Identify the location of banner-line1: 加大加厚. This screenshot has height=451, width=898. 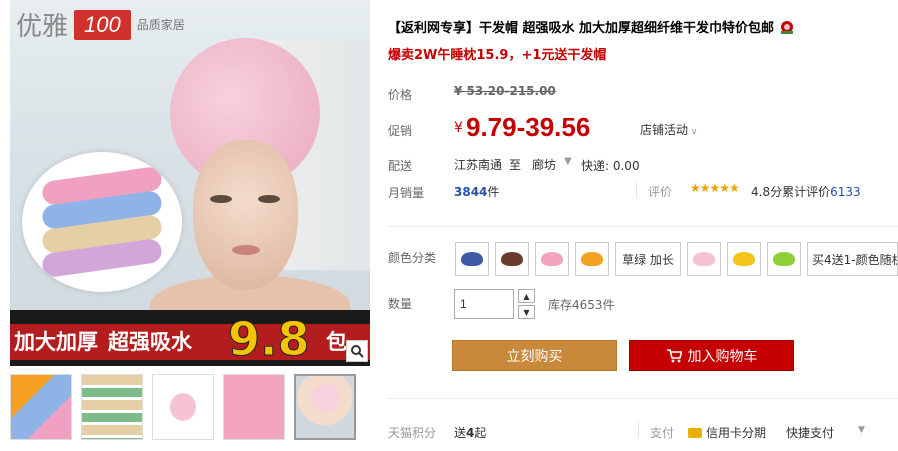
(56, 342).